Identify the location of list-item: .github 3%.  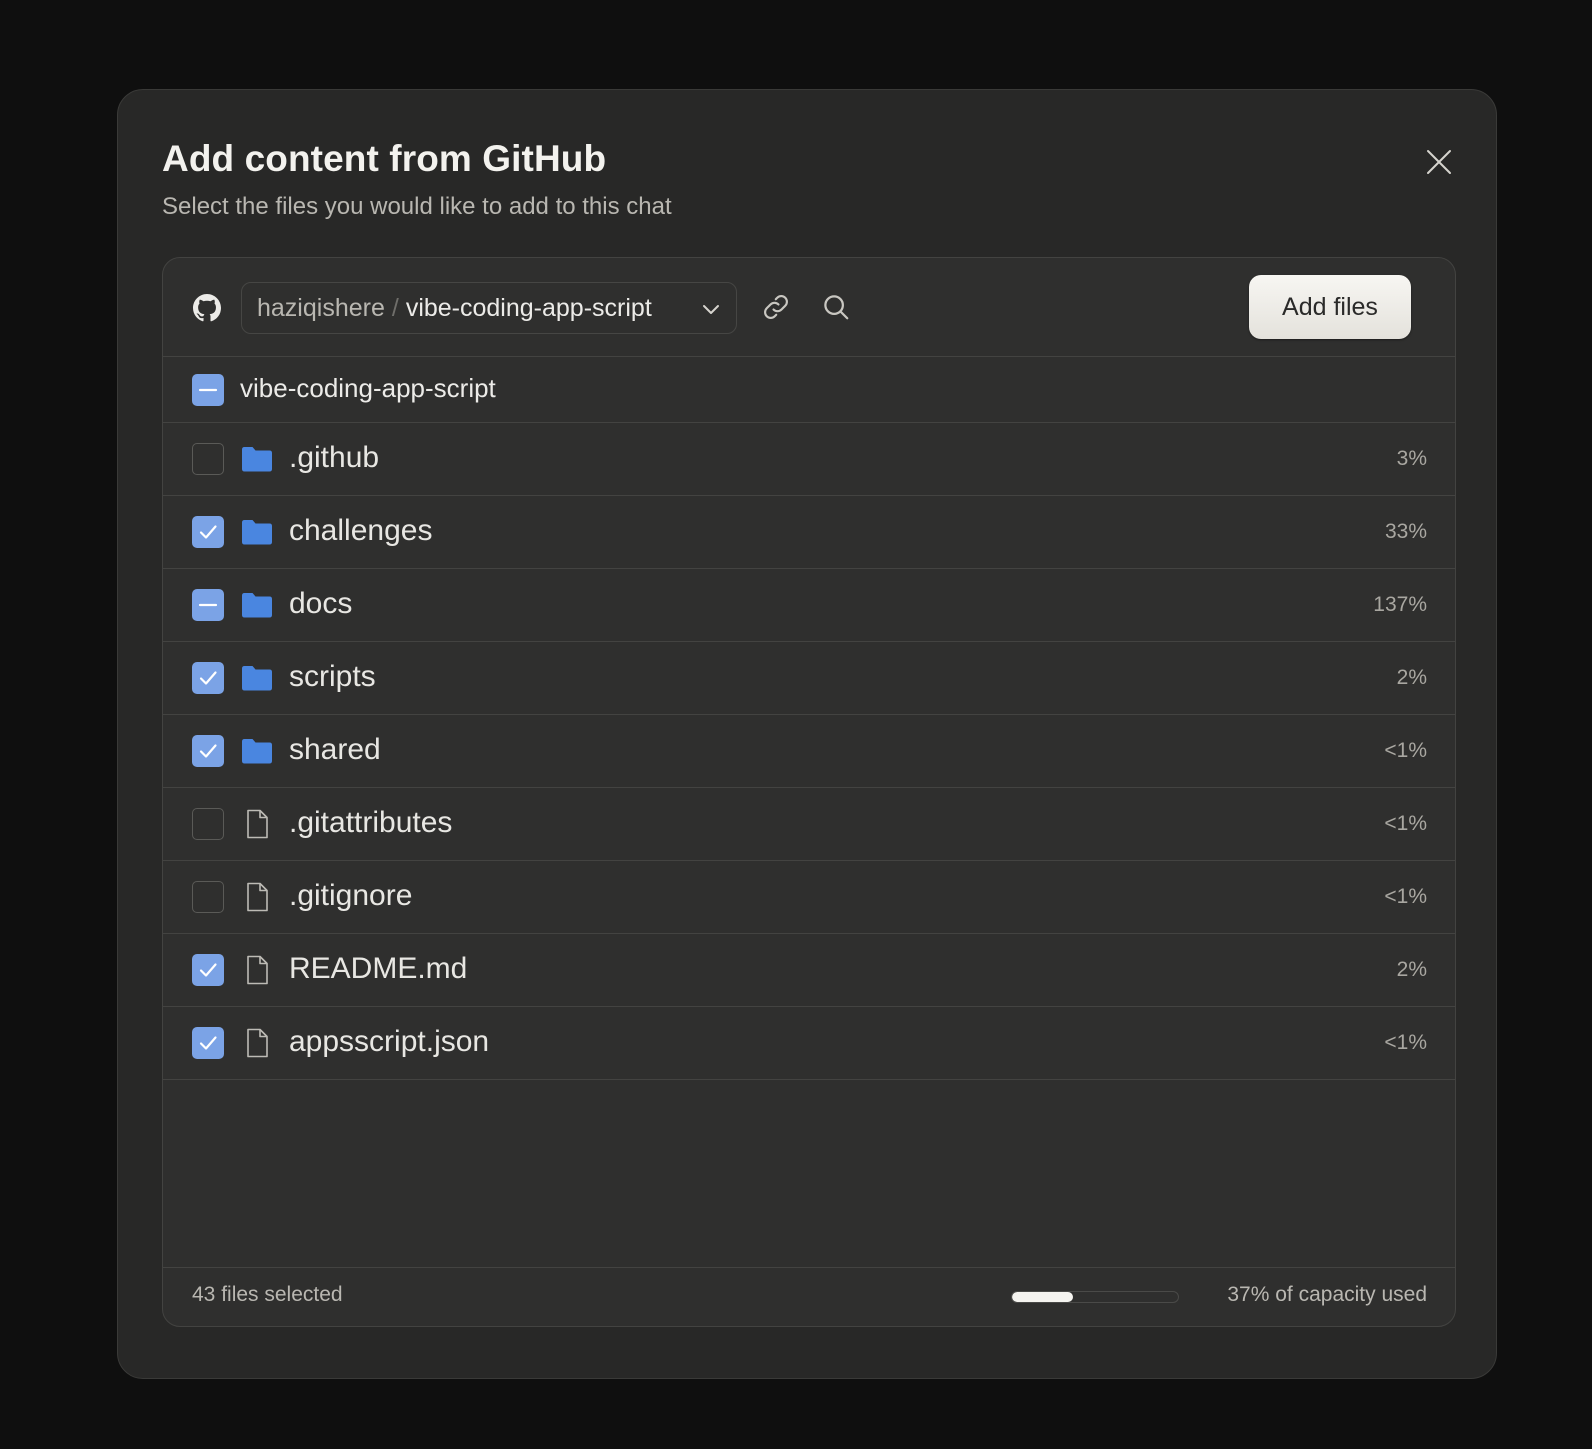
(809, 459).